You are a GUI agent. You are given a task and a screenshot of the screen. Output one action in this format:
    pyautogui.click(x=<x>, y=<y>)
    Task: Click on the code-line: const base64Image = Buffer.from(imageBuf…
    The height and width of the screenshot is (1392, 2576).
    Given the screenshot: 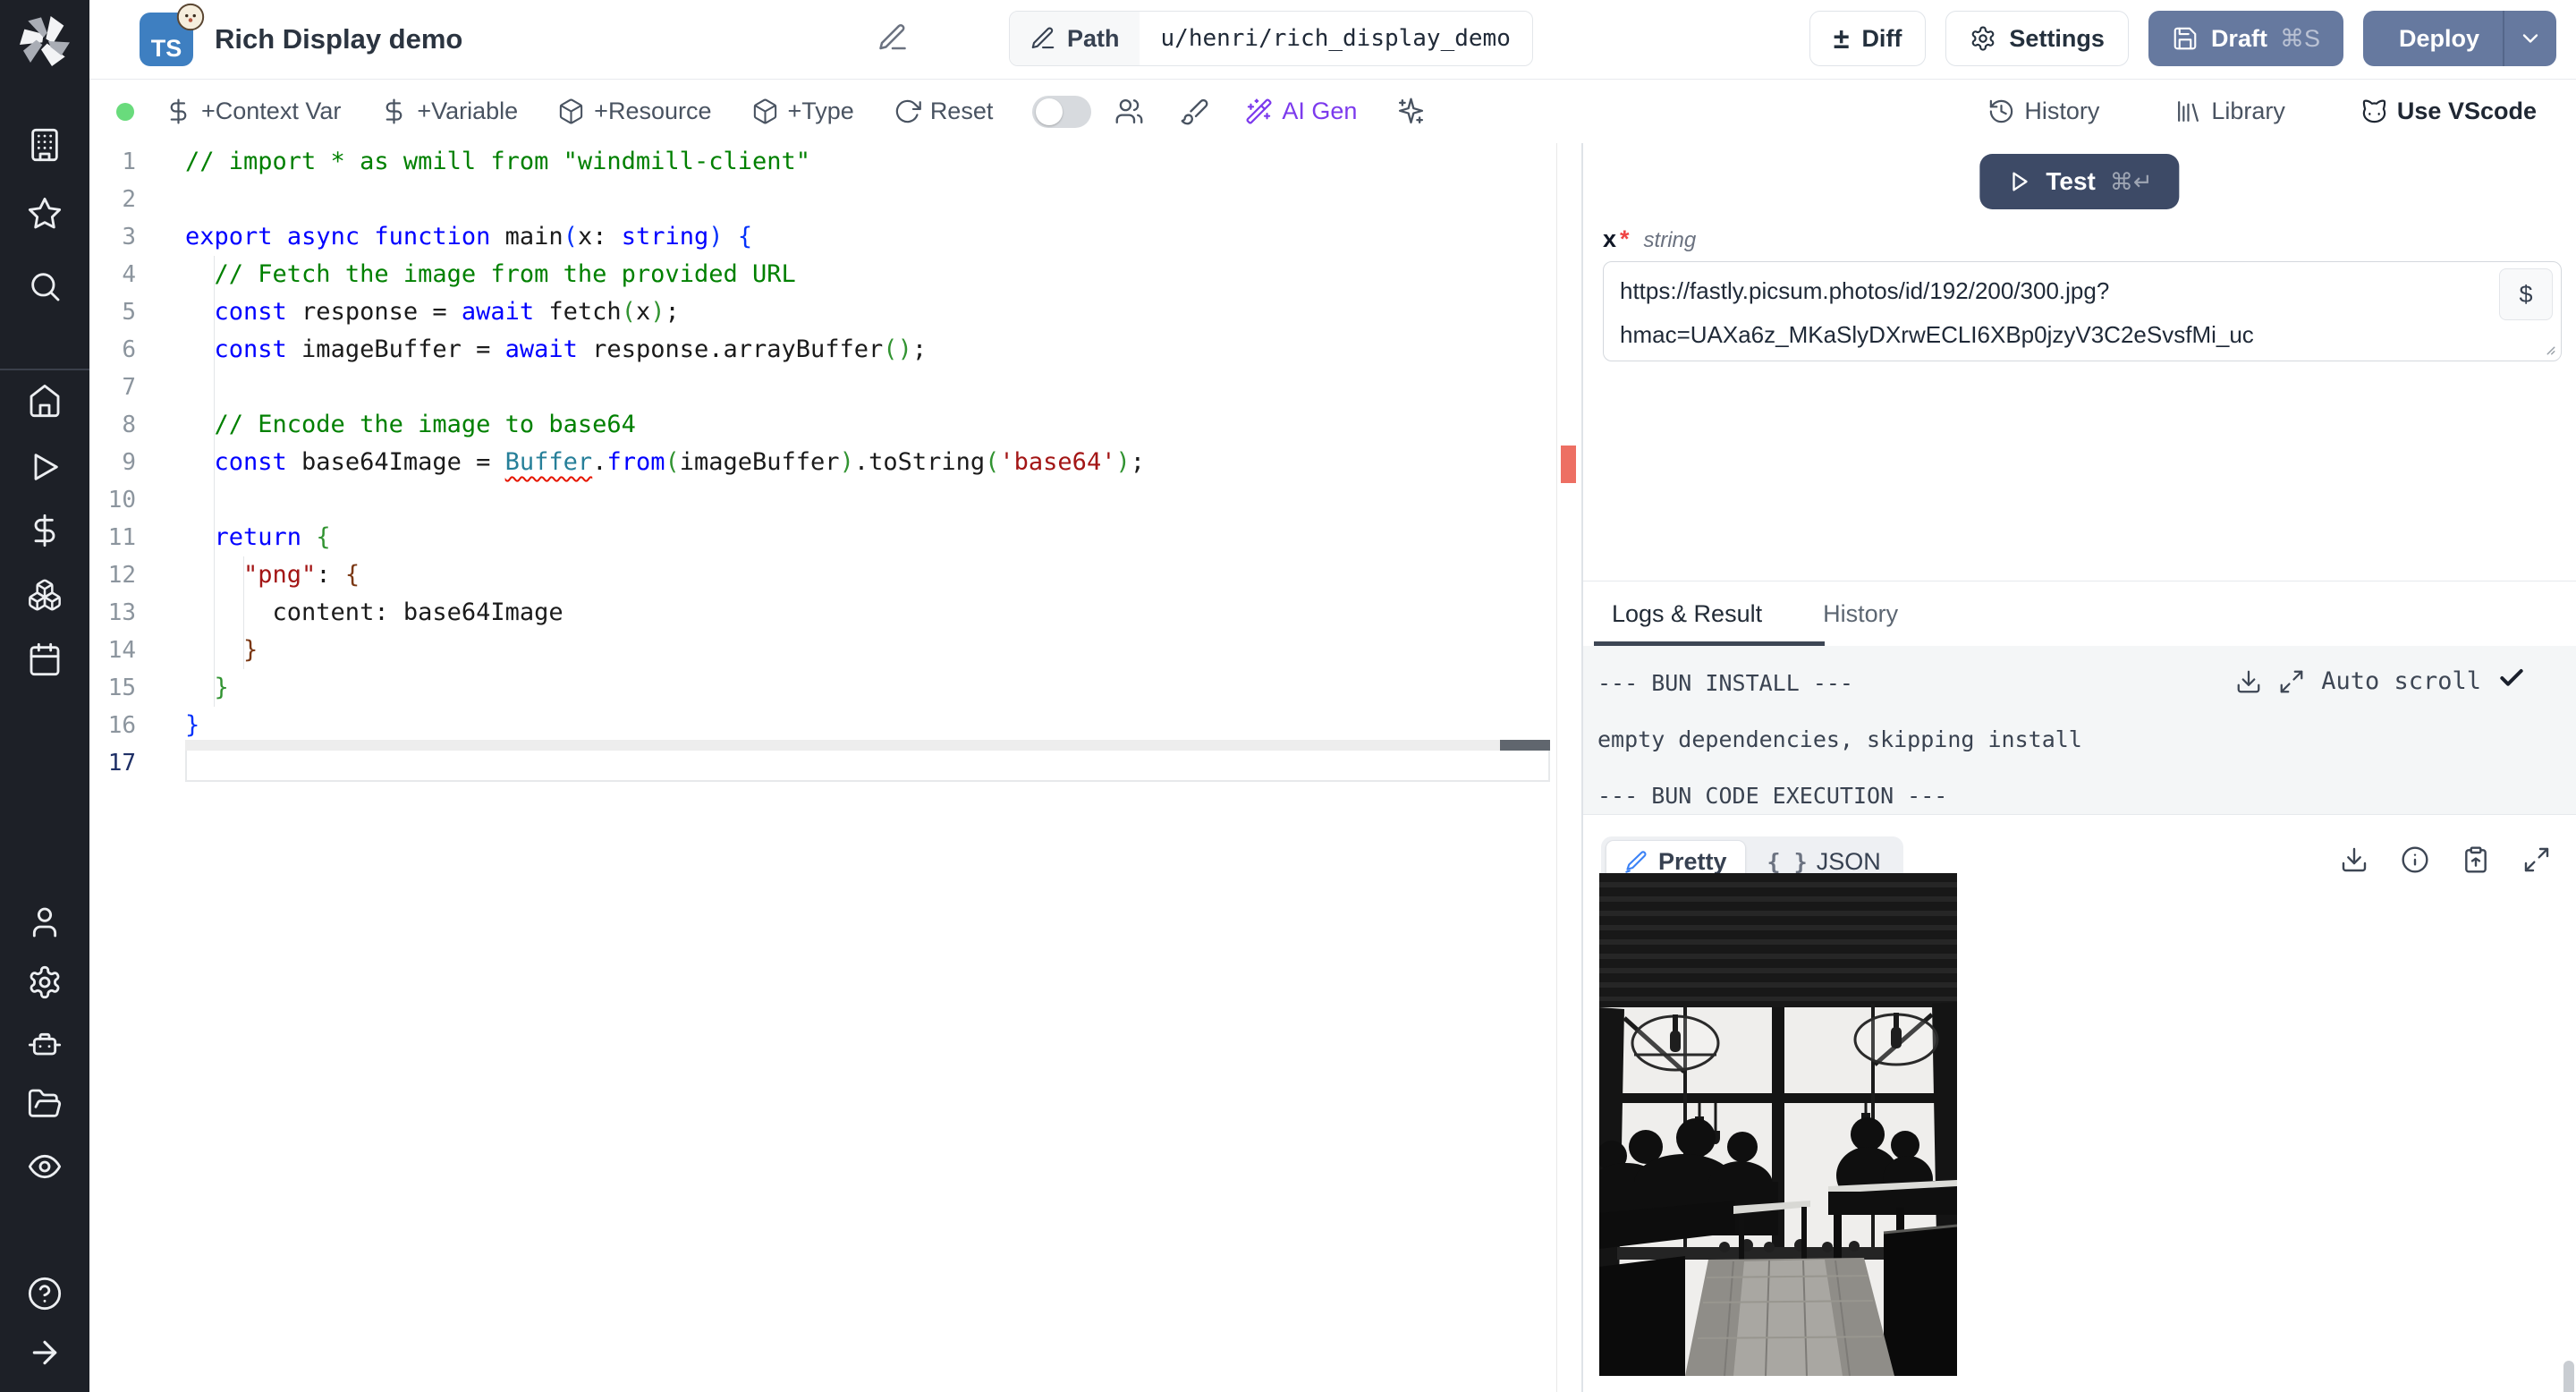 What is the action you would take?
    pyautogui.click(x=867, y=462)
    